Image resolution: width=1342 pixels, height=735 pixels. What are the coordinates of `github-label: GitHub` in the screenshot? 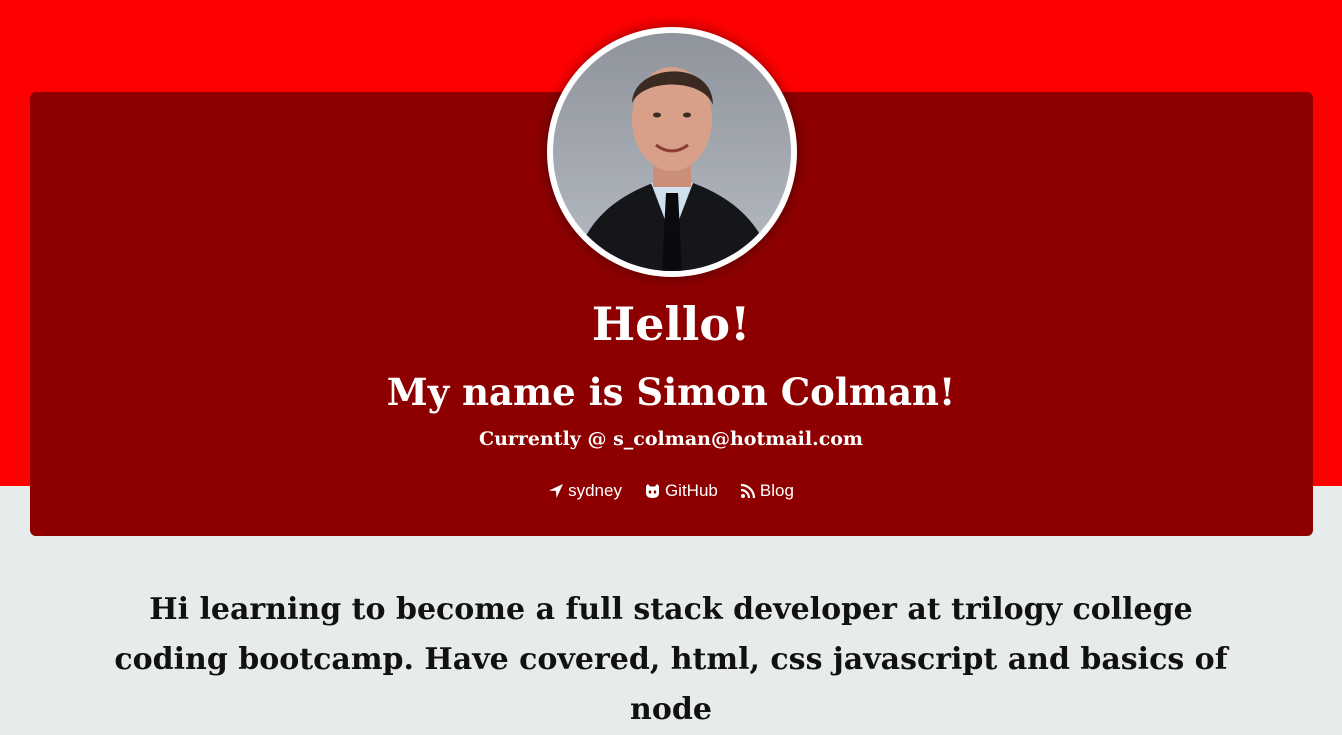 It's located at (691, 490).